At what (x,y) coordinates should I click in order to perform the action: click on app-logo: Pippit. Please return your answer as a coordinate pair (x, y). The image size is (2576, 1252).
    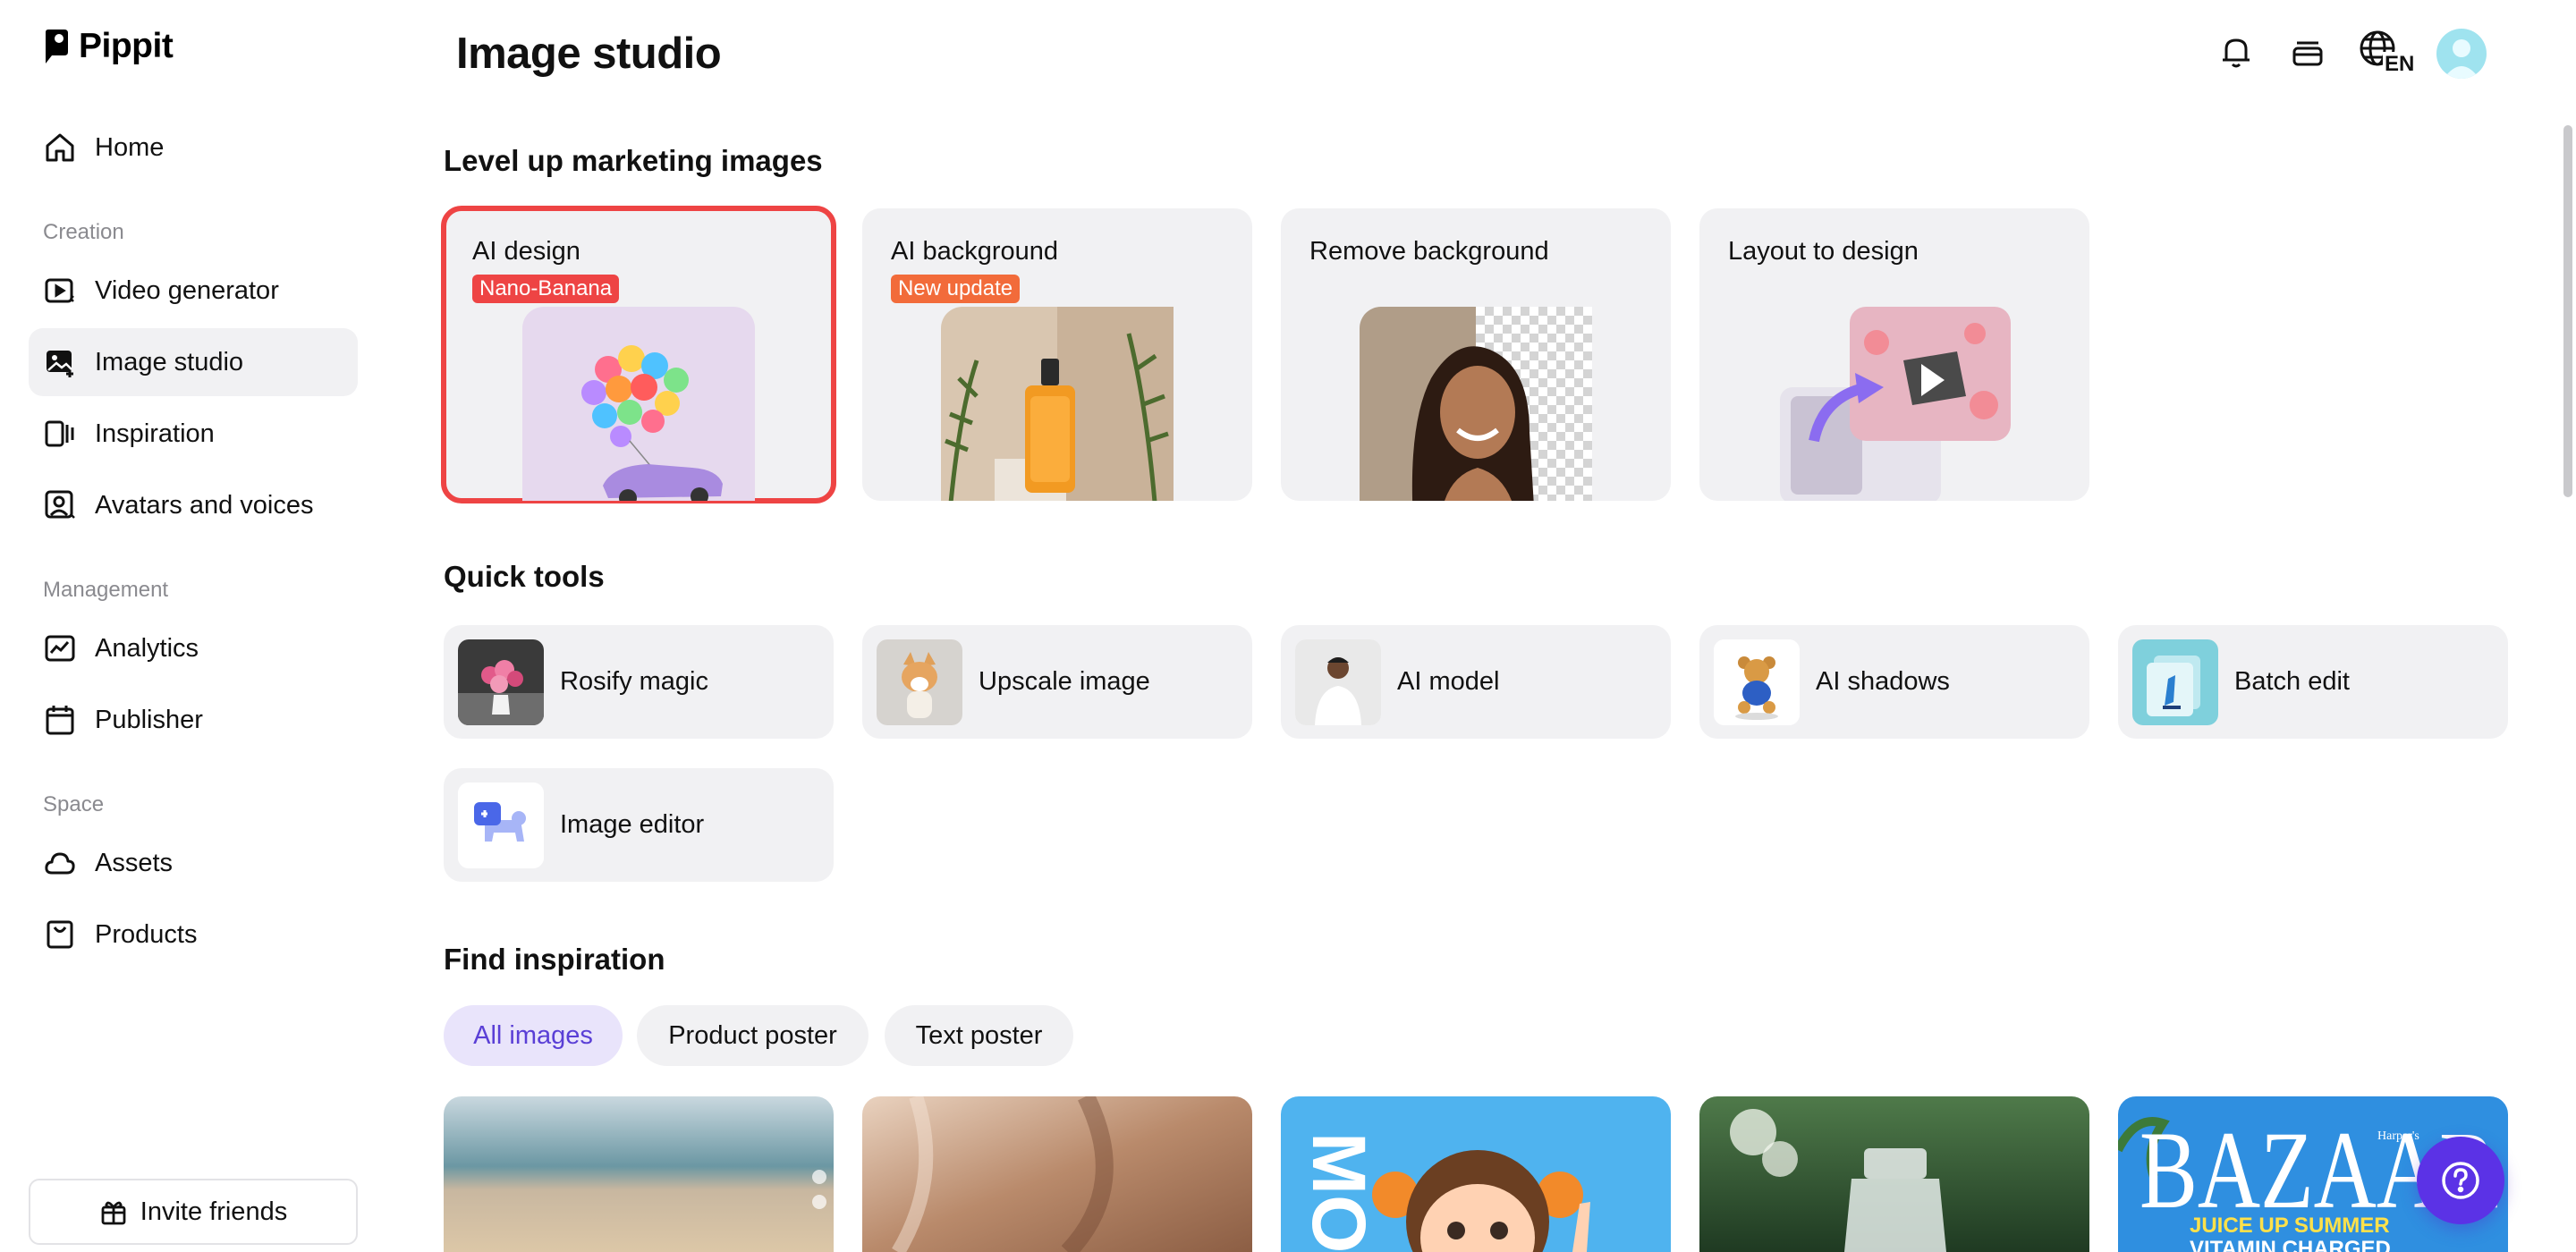
    Looking at the image, I should click on (108, 46).